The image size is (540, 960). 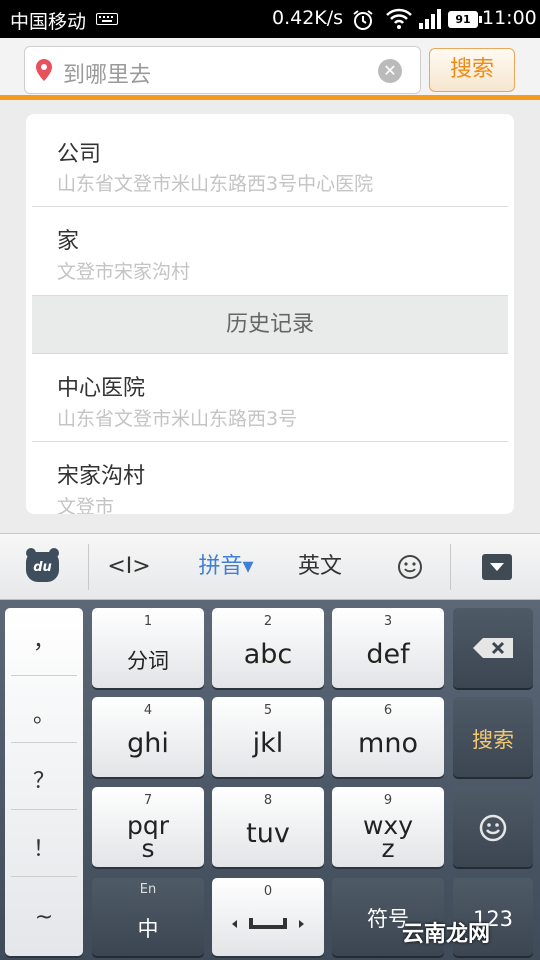 I want to click on key-8-tuv: 8 tuv, so click(x=268, y=827).